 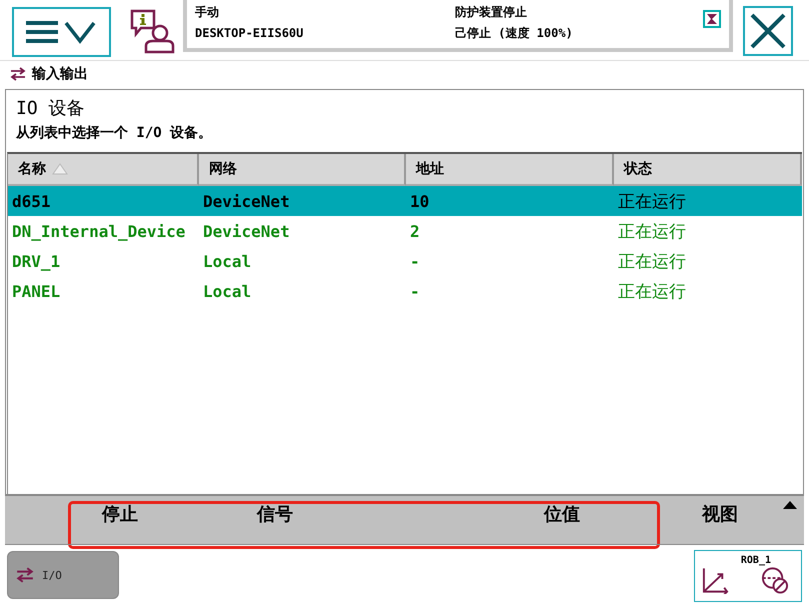 I want to click on close-button, so click(x=768, y=31).